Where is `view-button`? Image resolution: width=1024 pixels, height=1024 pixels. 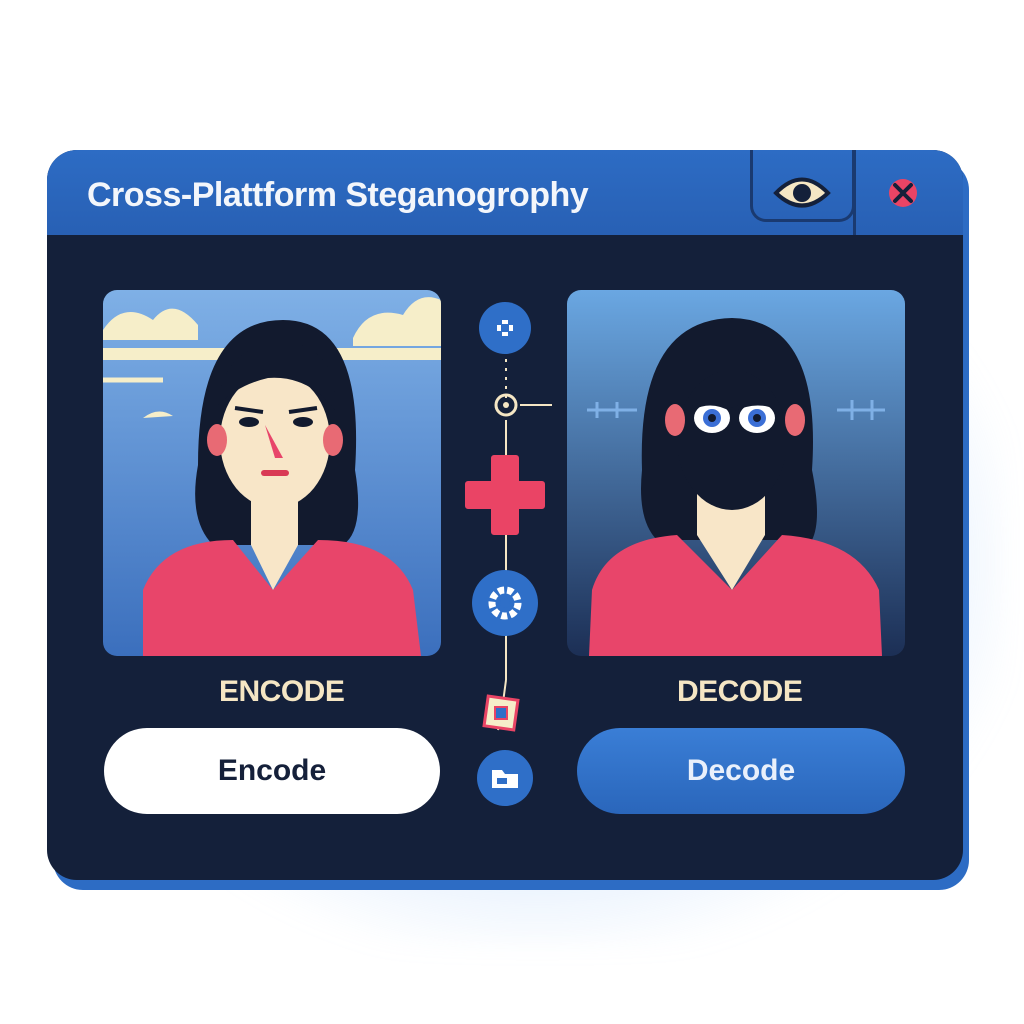 view-button is located at coordinates (802, 192).